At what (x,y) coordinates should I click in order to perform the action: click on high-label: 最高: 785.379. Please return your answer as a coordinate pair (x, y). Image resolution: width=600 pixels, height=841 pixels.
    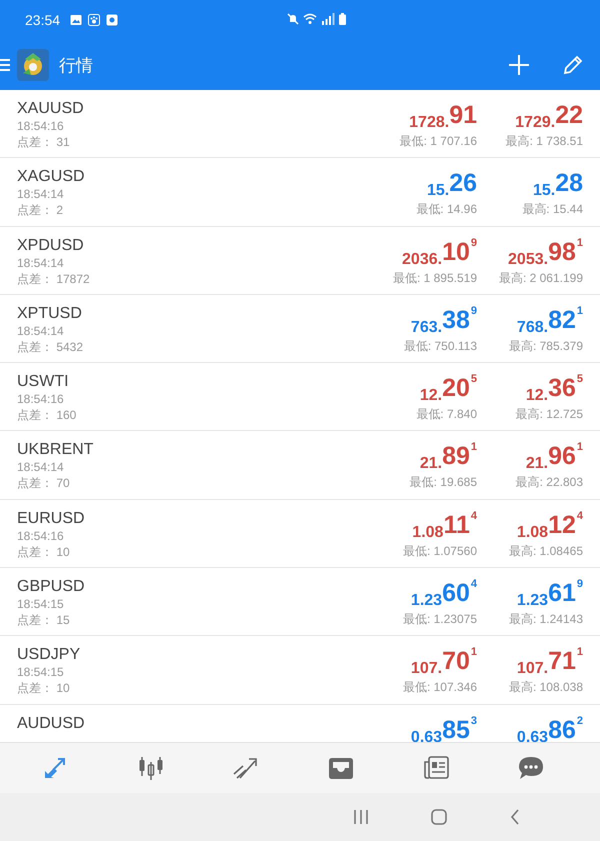
    Looking at the image, I should click on (545, 346).